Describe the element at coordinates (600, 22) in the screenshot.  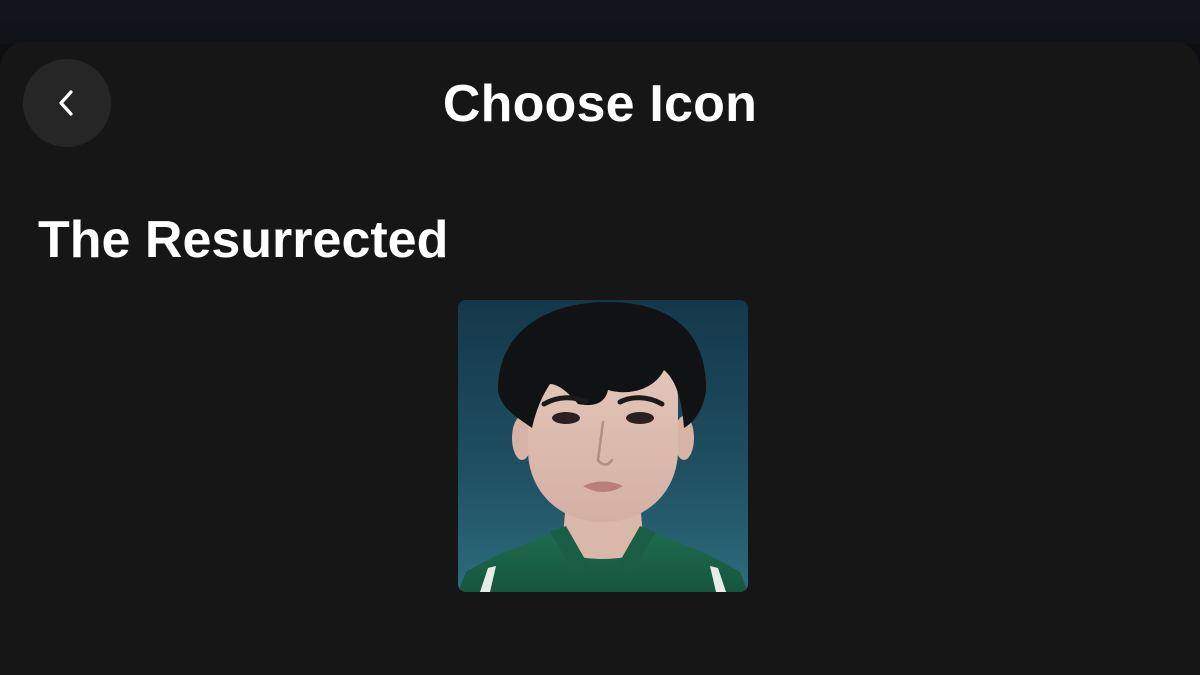
I see `status-bar-area` at that location.